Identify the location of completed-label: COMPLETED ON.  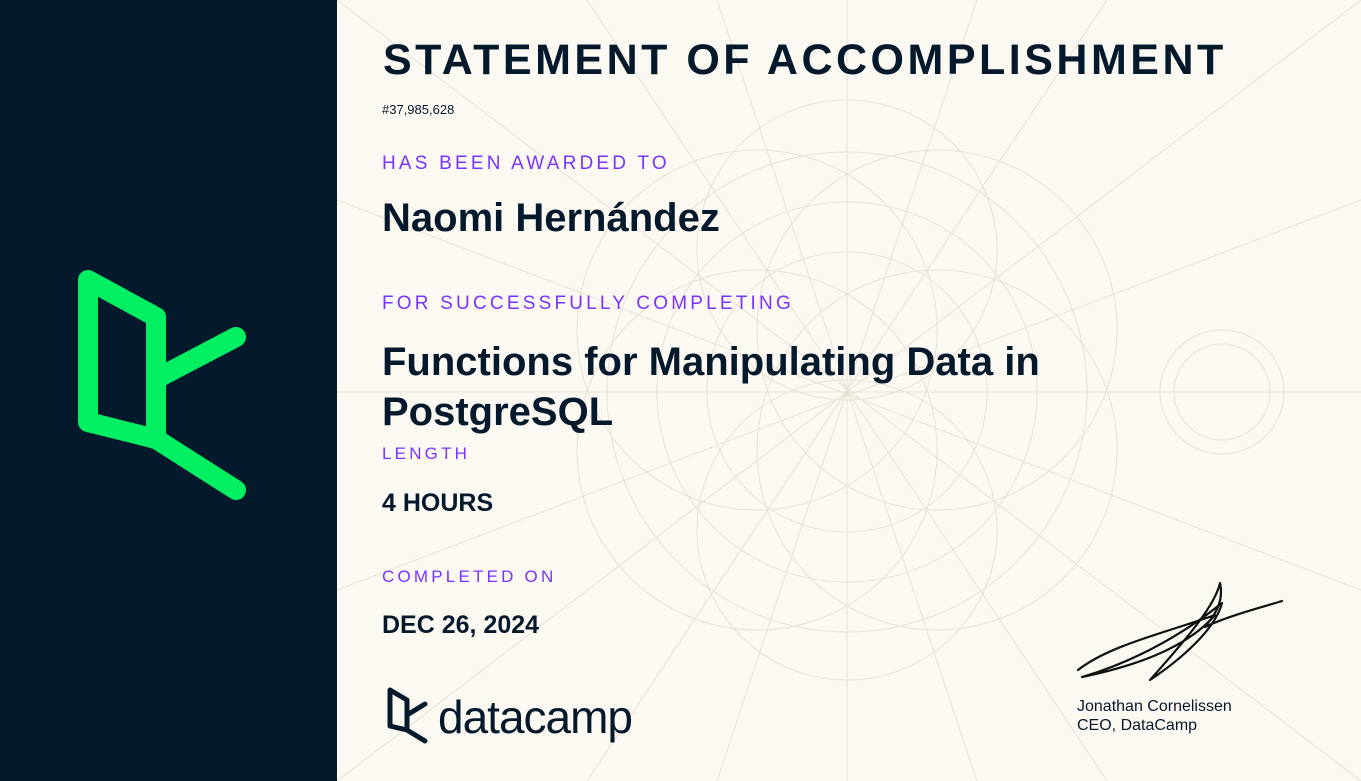
(469, 576).